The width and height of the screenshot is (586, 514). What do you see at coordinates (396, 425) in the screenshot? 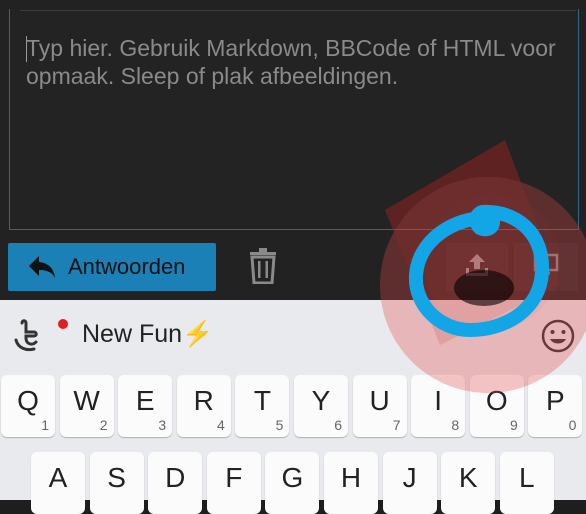
I see `key-number-hint: 7` at bounding box center [396, 425].